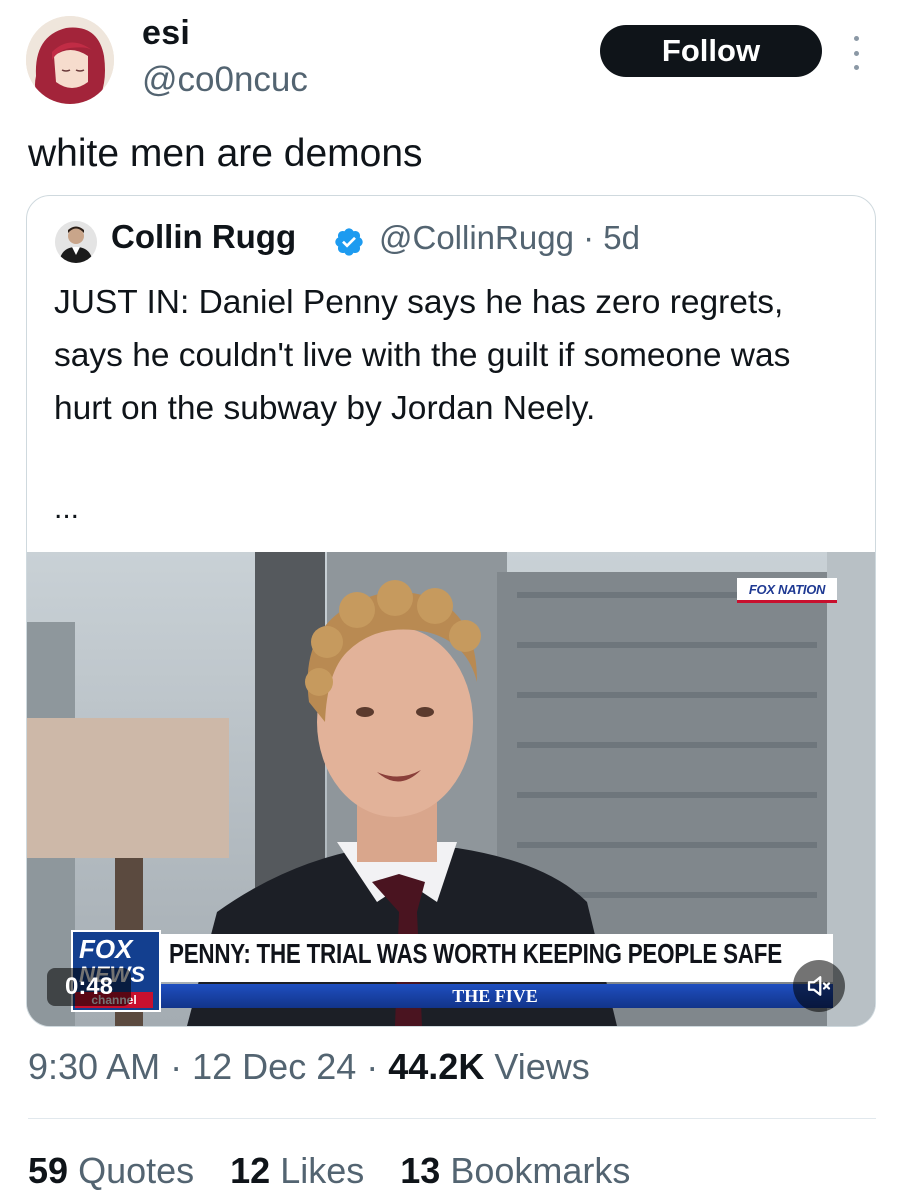 The height and width of the screenshot is (1200, 902). What do you see at coordinates (452, 1118) in the screenshot?
I see `divider` at bounding box center [452, 1118].